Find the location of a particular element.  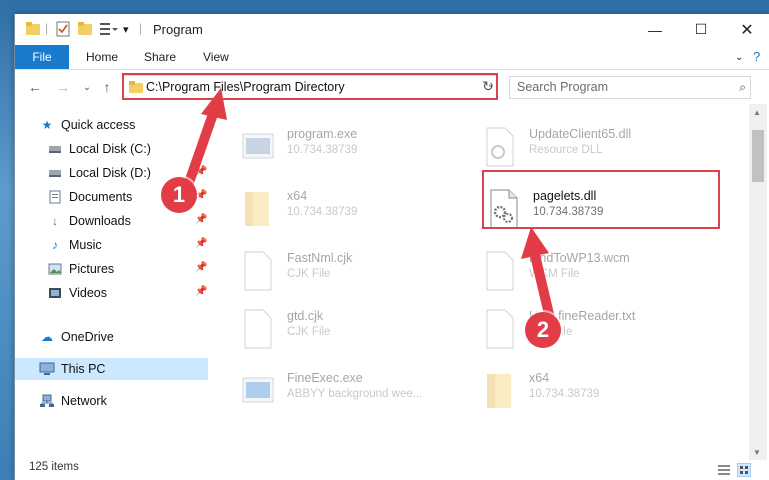

dll-icon is located at coordinates (500, 147).